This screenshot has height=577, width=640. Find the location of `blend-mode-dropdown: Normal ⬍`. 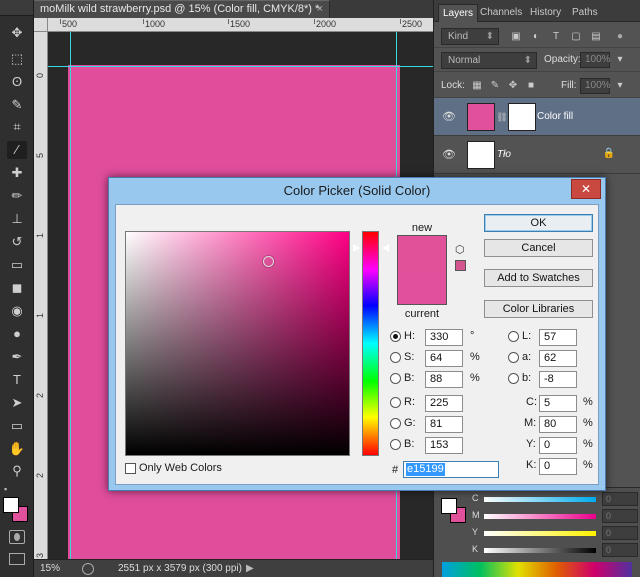

blend-mode-dropdown: Normal ⬍ is located at coordinates (489, 60).